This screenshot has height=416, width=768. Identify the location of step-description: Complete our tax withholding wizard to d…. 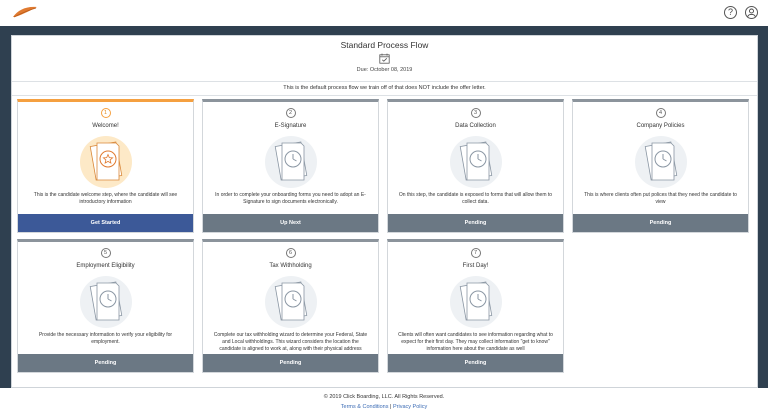
(290, 342).